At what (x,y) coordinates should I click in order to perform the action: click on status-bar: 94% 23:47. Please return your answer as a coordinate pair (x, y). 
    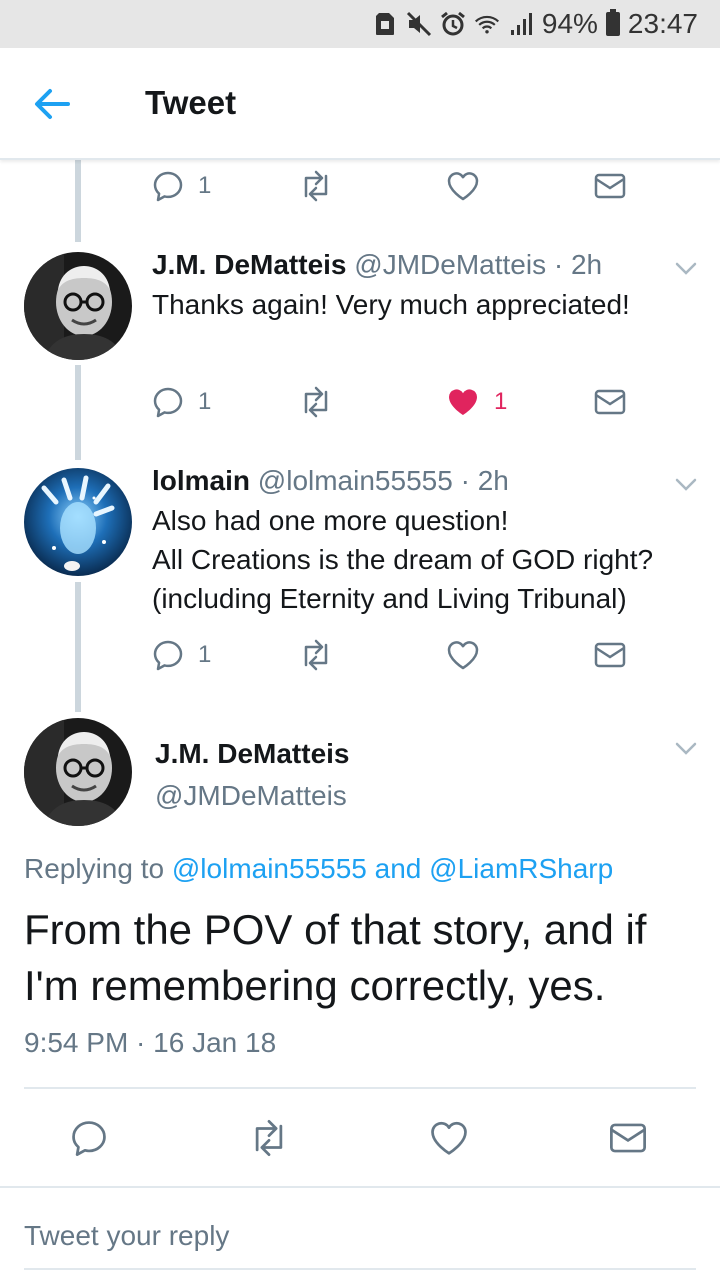
    Looking at the image, I should click on (360, 24).